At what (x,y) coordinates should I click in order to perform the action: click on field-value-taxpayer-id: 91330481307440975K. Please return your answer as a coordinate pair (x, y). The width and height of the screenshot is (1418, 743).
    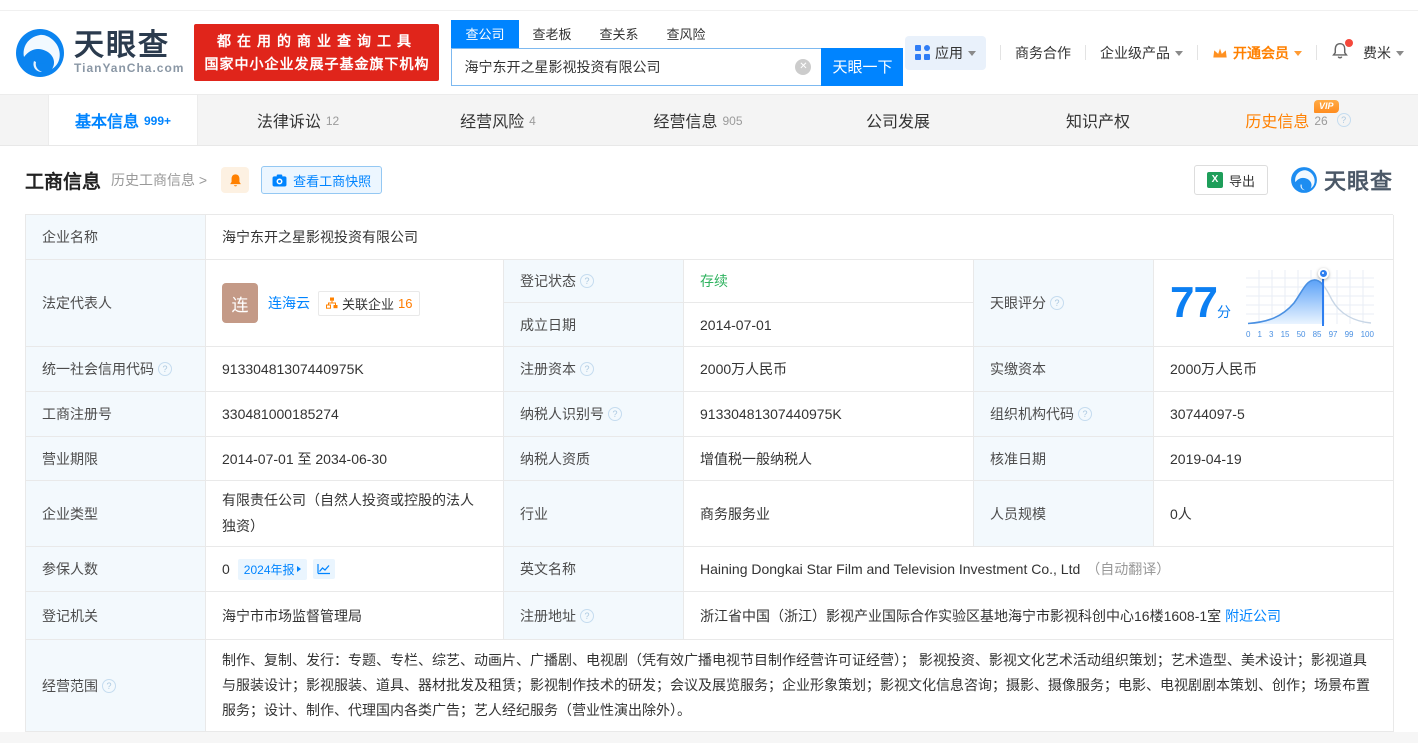
    Looking at the image, I should click on (829, 414).